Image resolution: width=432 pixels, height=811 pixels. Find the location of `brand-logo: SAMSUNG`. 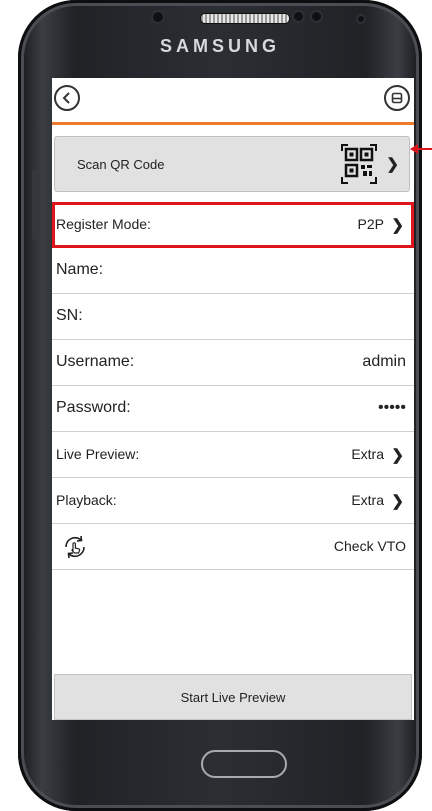

brand-logo: SAMSUNG is located at coordinates (219, 46).